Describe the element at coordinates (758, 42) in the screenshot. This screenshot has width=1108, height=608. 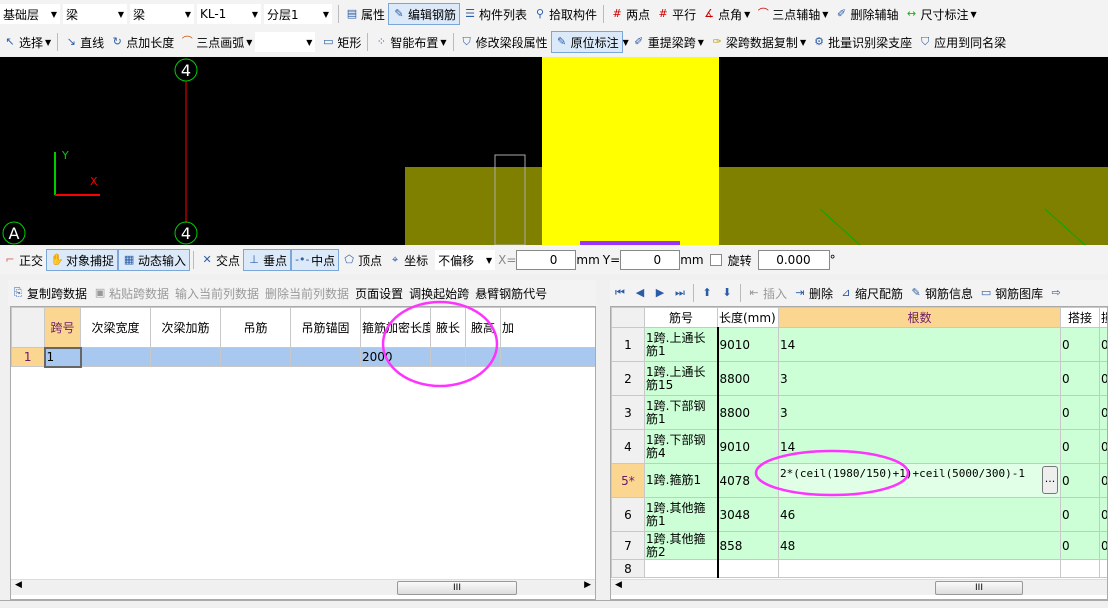
I see `copy-span-data-button: ✑ 梁跨数据复制 ▼` at that location.